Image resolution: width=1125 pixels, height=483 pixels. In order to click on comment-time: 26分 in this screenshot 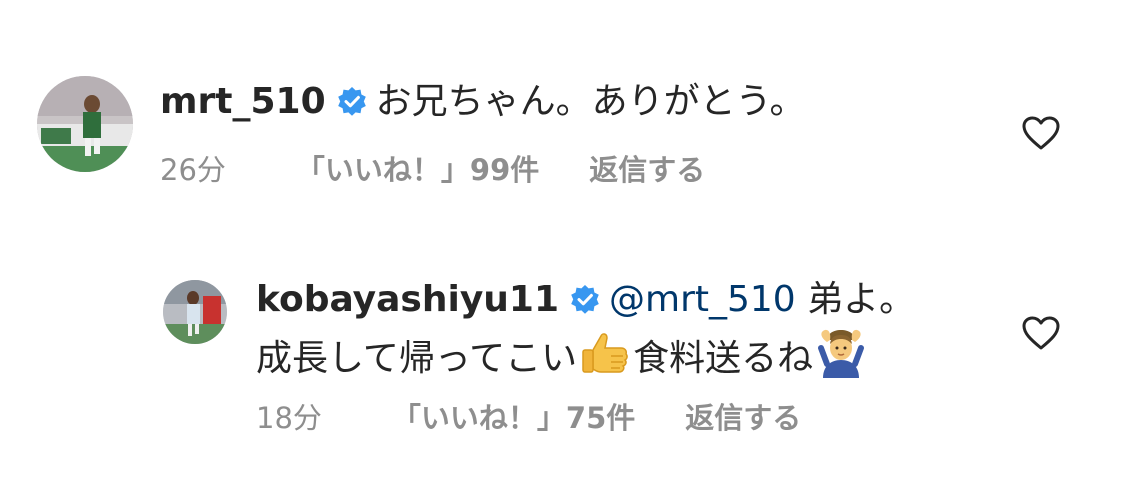, I will do `click(193, 170)`.